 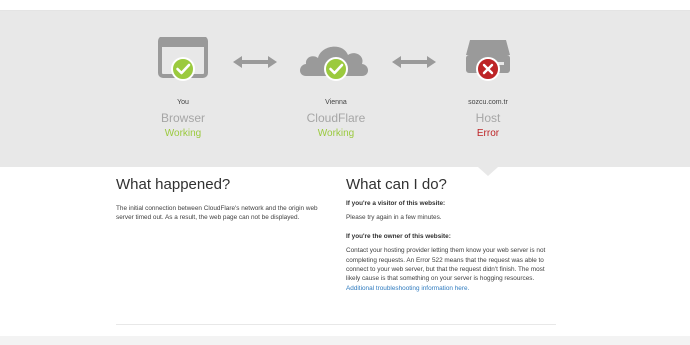 I want to click on error-pointer, so click(x=488, y=171).